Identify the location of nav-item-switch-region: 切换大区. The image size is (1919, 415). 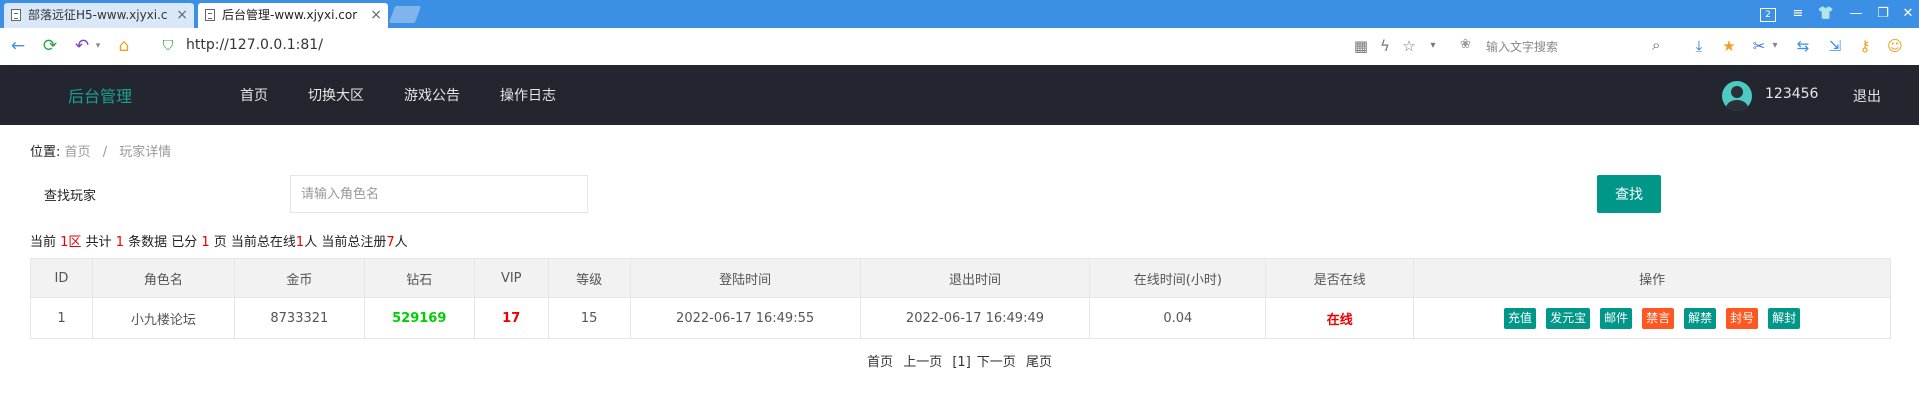
(336, 95).